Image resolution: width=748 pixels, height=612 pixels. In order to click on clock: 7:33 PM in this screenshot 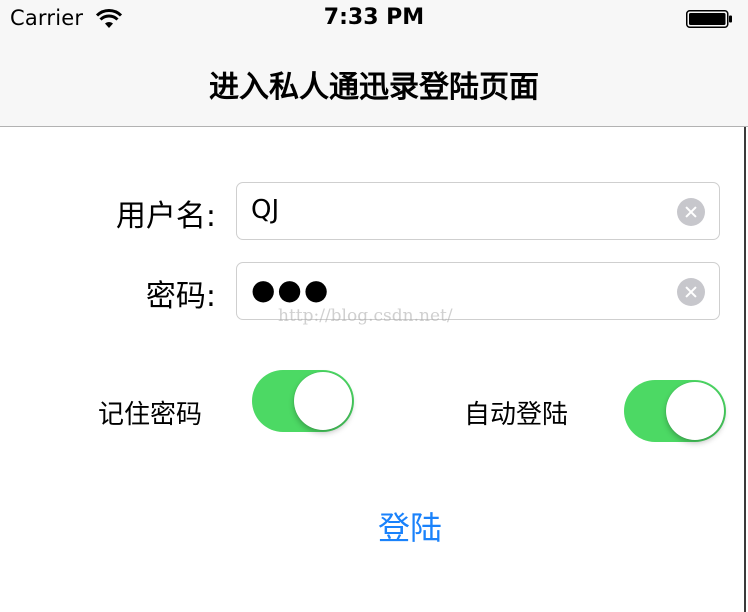, I will do `click(374, 17)`.